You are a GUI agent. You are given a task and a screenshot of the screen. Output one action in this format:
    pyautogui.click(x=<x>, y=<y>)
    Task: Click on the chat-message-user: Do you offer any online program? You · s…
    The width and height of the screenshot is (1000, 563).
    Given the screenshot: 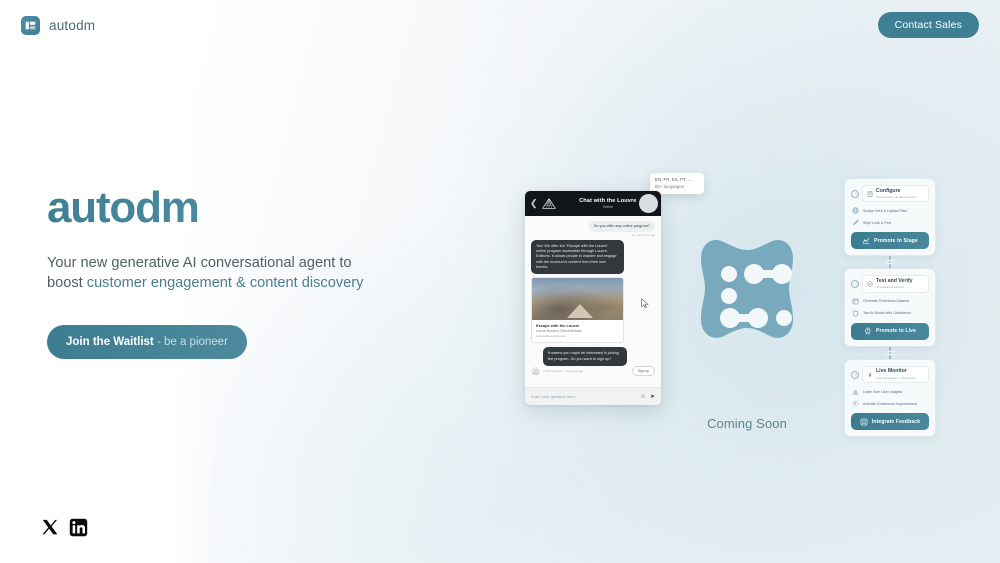 What is the action you would take?
    pyautogui.click(x=593, y=229)
    